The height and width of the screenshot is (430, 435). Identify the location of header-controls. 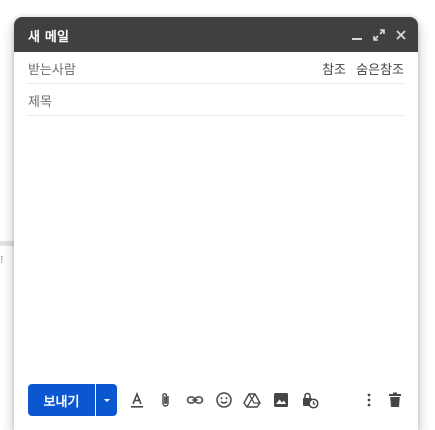
(379, 35).